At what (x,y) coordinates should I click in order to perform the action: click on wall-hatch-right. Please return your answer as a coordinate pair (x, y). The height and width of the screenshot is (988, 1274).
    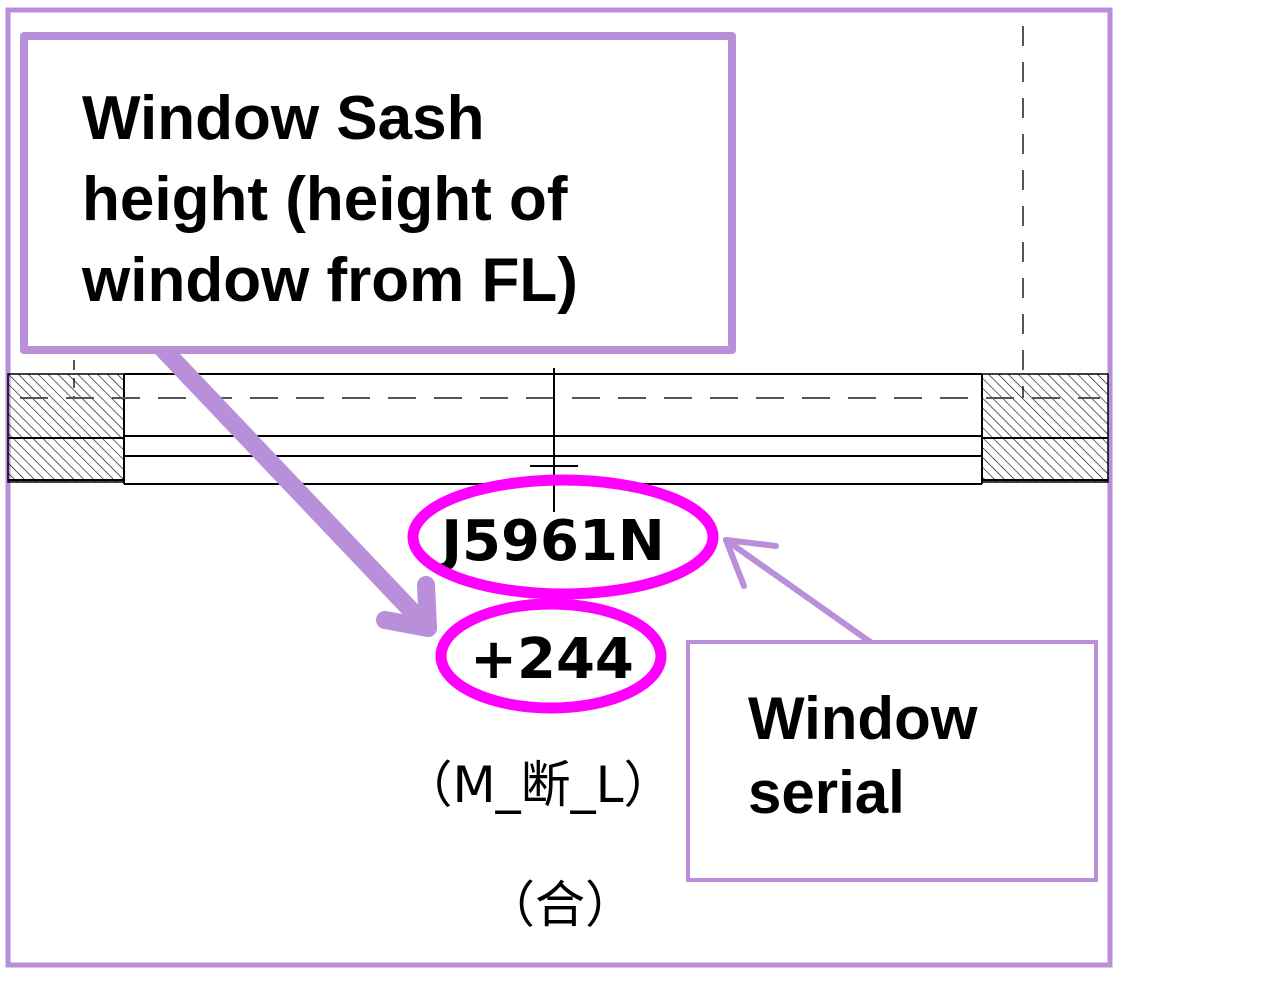
    Looking at the image, I should click on (1045, 428).